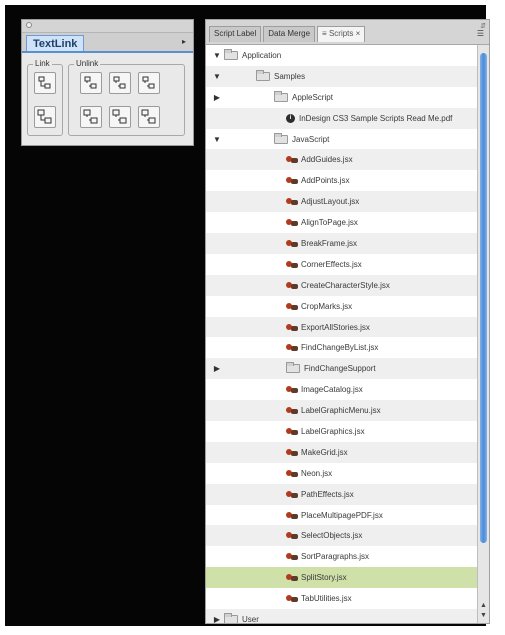 Image resolution: width=505 pixels, height=635 pixels. What do you see at coordinates (290, 76) in the screenshot?
I see `tree-item-label: Samples` at bounding box center [290, 76].